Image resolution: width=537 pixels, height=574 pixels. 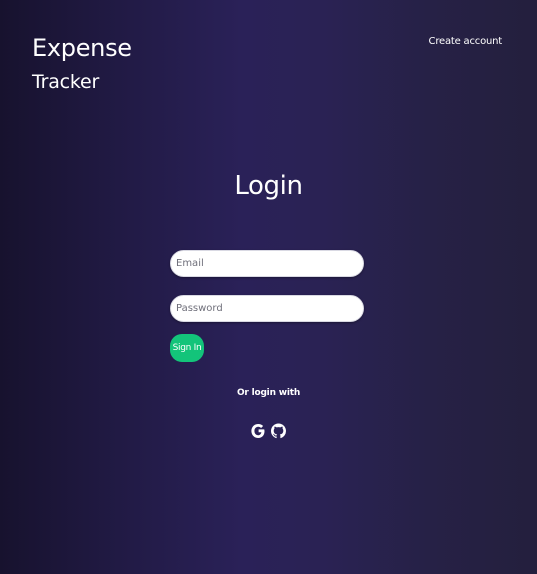 What do you see at coordinates (268, 431) in the screenshot?
I see `social-login-buttons` at bounding box center [268, 431].